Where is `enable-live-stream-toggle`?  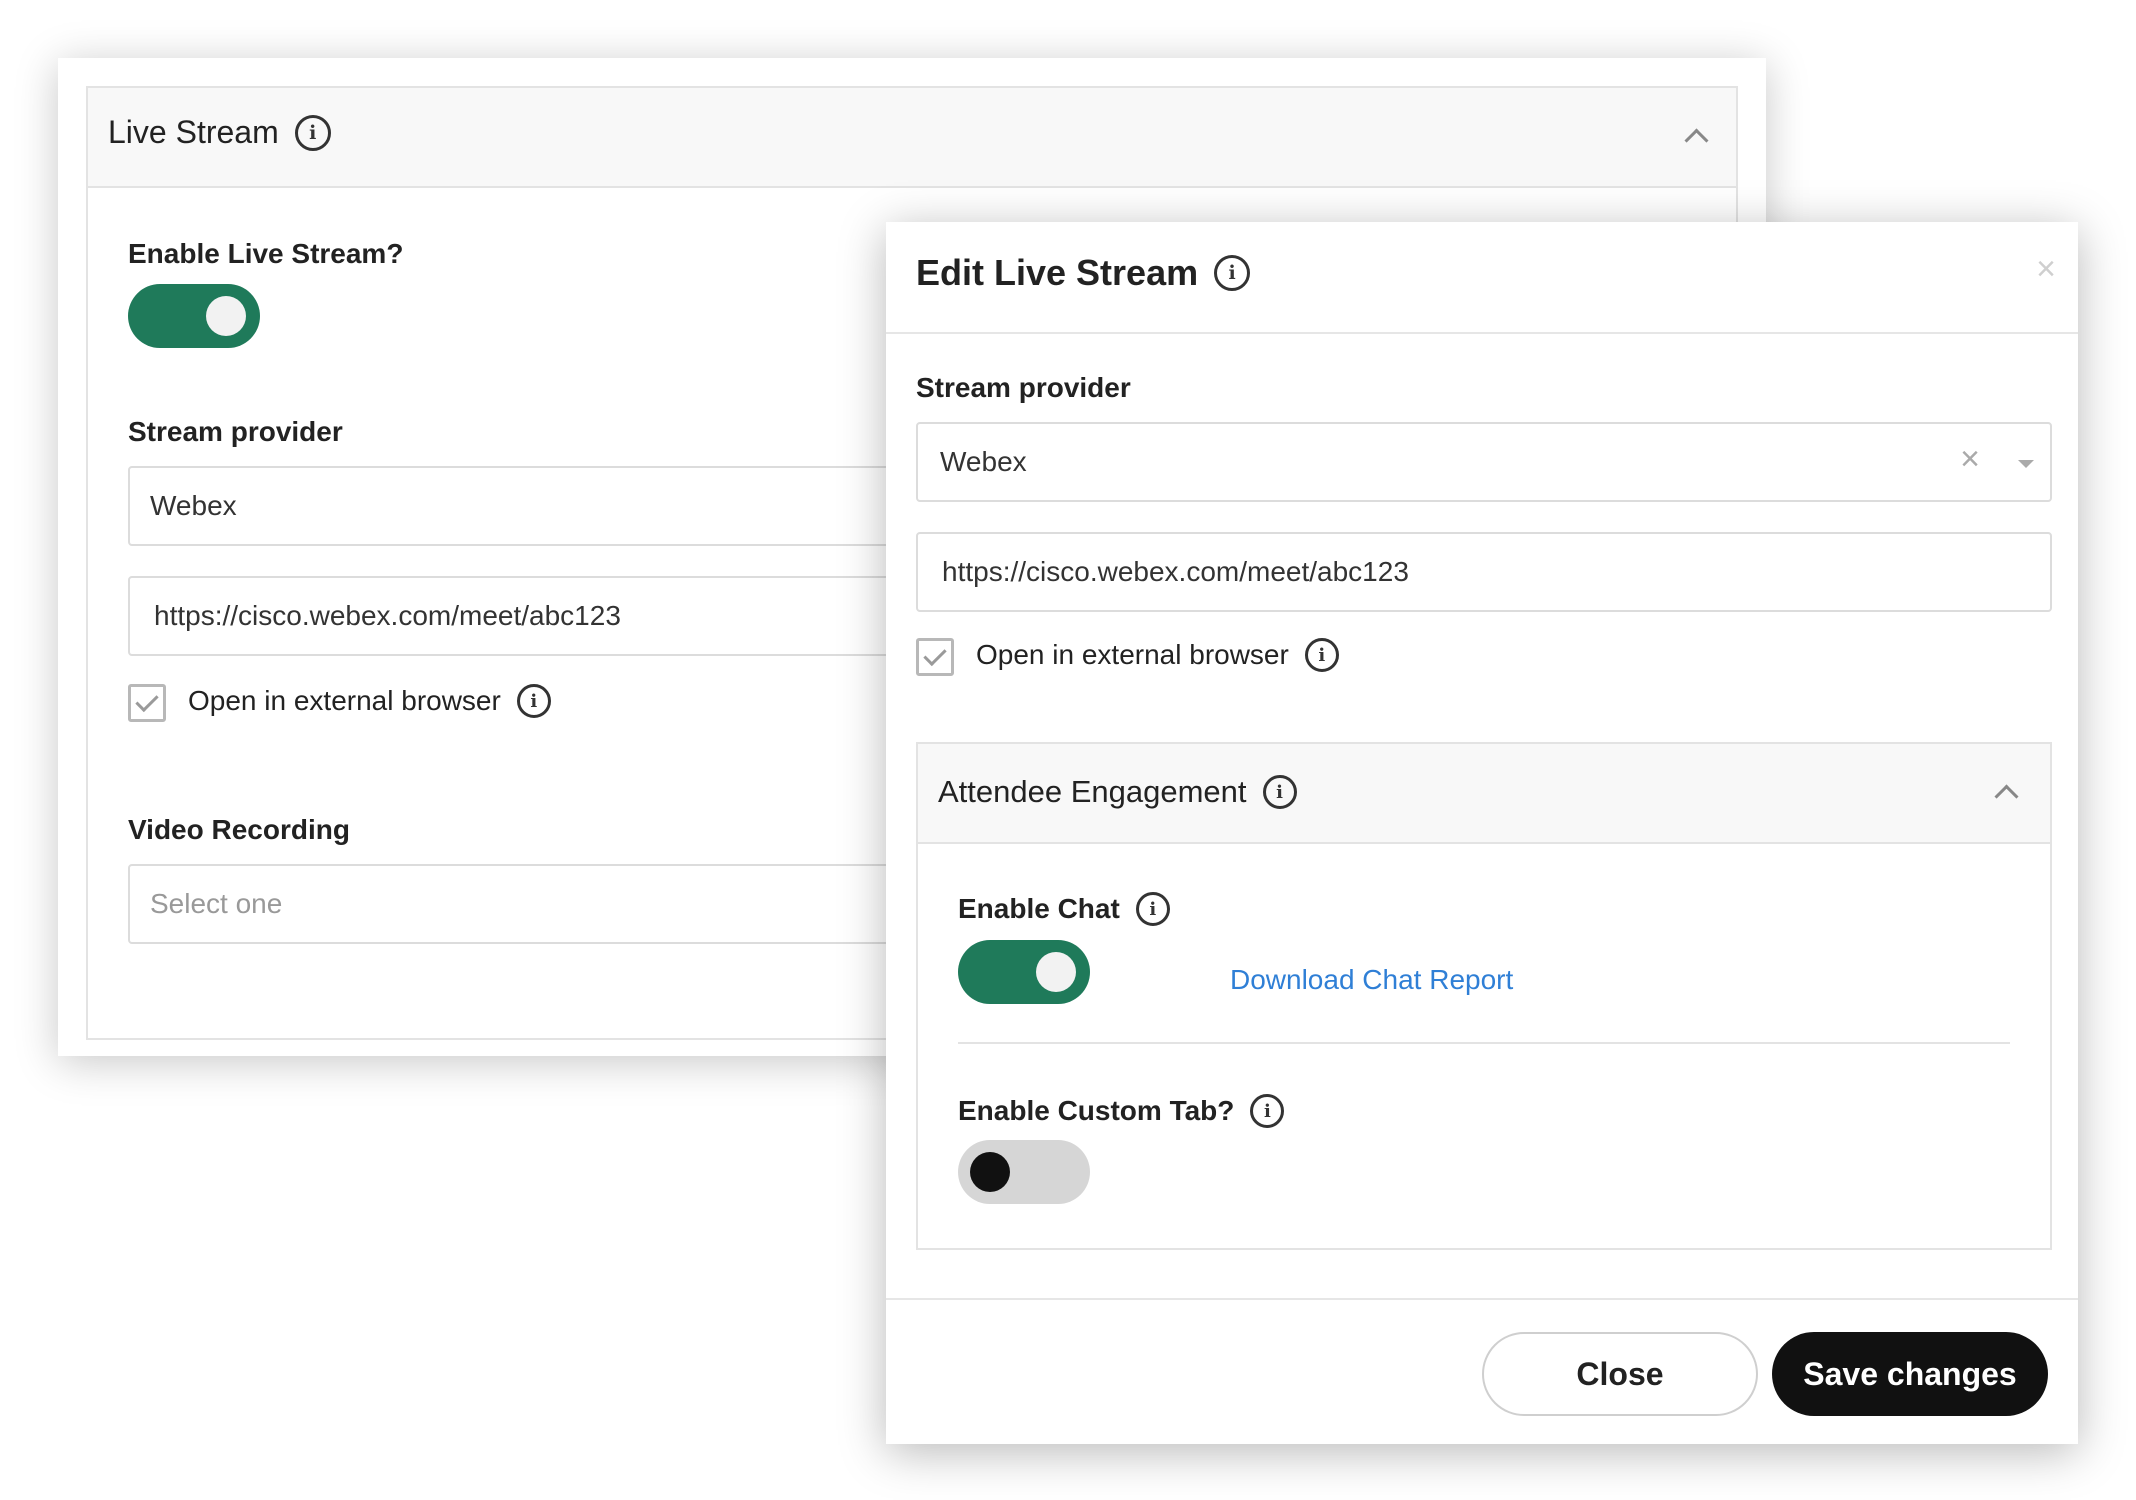
enable-live-stream-toggle is located at coordinates (194, 316).